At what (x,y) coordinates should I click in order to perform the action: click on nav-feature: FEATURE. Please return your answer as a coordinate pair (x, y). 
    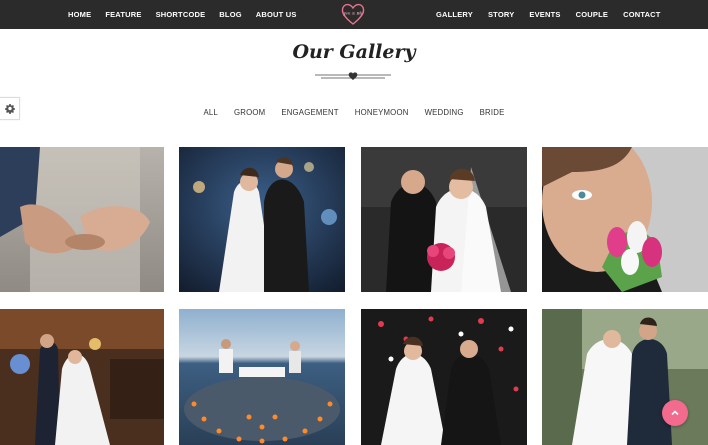
    Looking at the image, I should click on (123, 14).